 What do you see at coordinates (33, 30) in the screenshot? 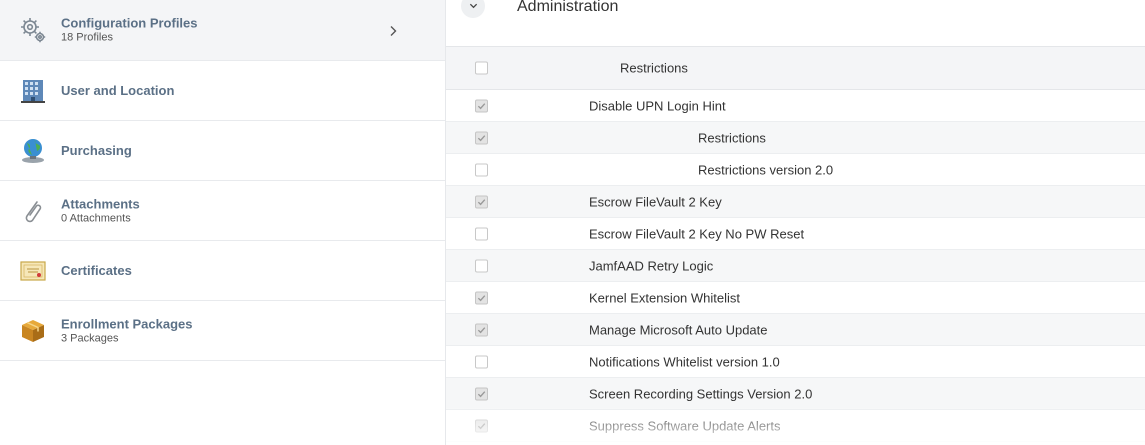
I see `gear-icon` at bounding box center [33, 30].